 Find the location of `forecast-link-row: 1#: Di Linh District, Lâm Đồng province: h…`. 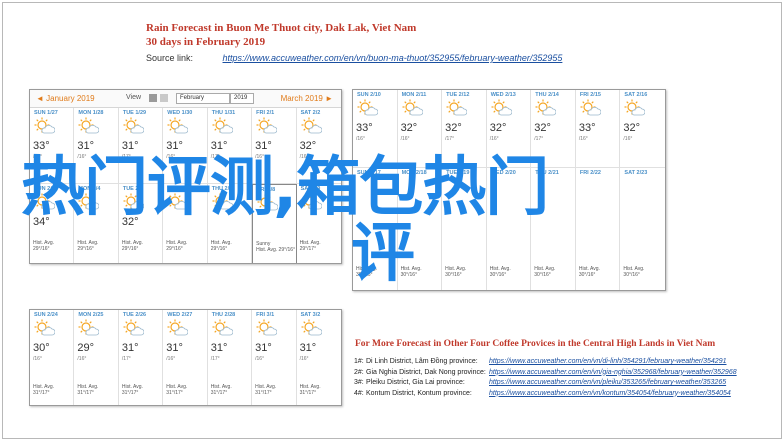

forecast-link-row: 1#: Di Linh District, Lâm Đồng province: h… is located at coordinates (568, 362).